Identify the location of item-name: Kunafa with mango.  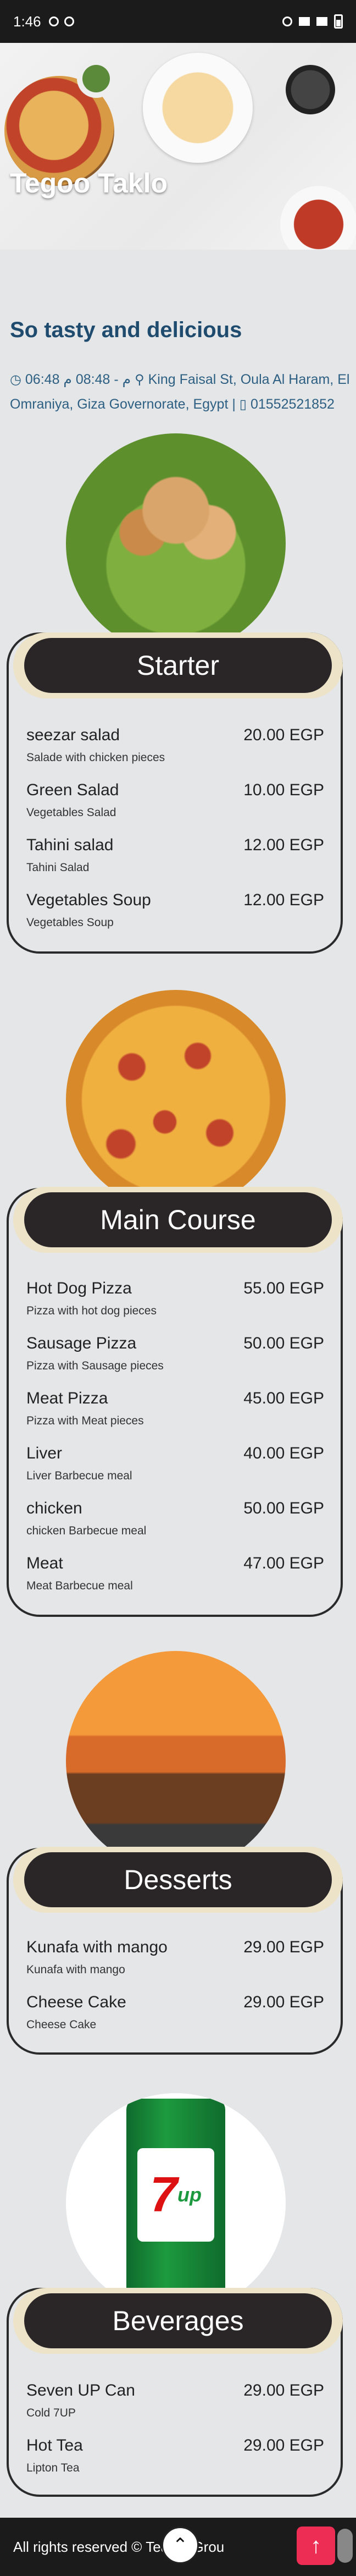
(97, 1947).